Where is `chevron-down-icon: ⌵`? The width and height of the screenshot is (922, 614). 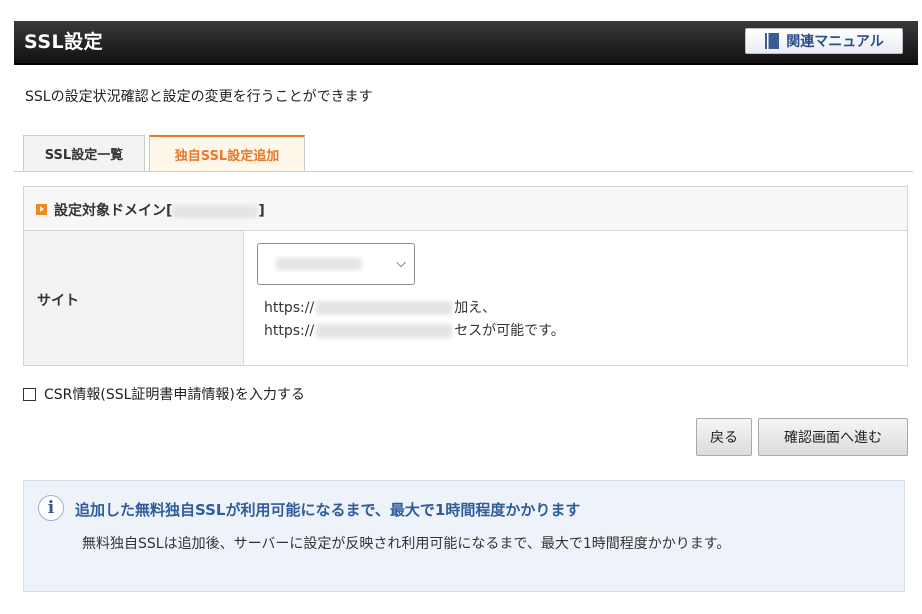 chevron-down-icon: ⌵ is located at coordinates (401, 263).